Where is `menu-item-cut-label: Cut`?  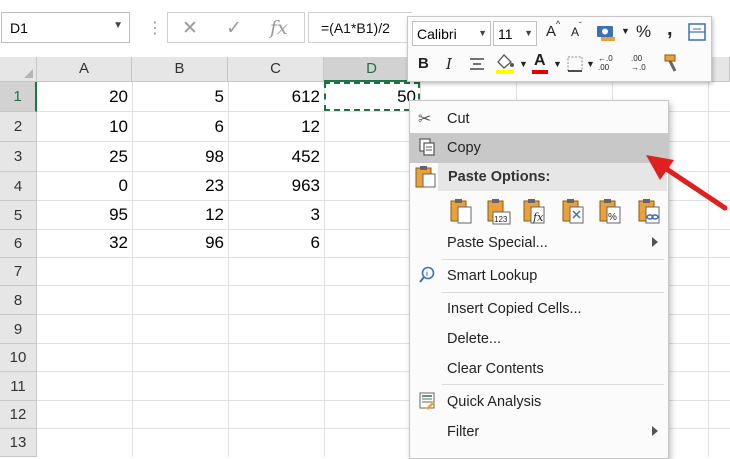 menu-item-cut-label: Cut is located at coordinates (458, 119).